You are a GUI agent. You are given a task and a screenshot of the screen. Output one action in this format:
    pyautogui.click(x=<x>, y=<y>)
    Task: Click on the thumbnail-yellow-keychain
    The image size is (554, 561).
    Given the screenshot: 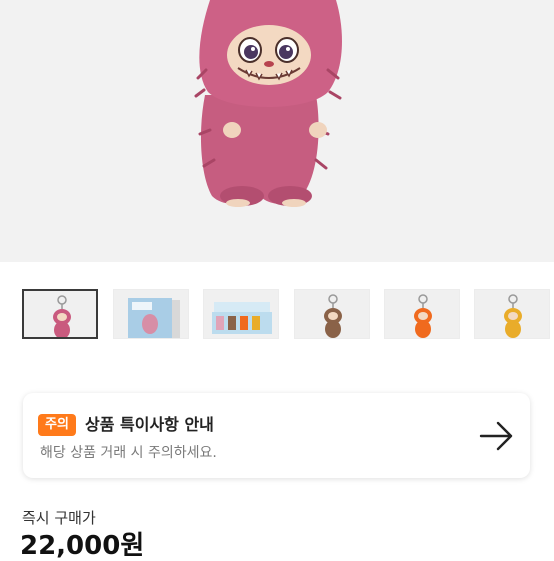 What is the action you would take?
    pyautogui.click(x=512, y=314)
    